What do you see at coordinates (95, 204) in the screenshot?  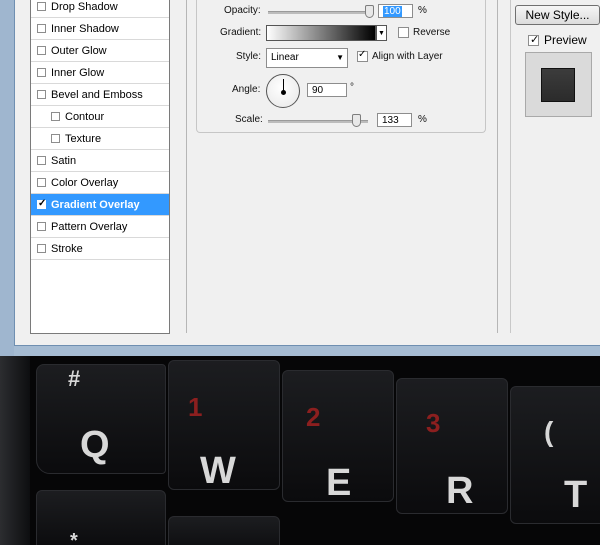 I see `style-item-label: Gradient Overlay` at bounding box center [95, 204].